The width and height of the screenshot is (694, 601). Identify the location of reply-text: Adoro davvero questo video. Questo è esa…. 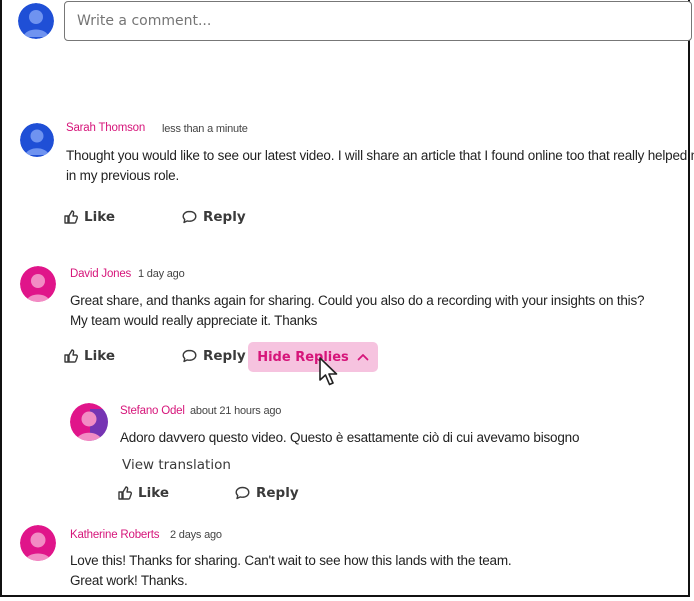
(349, 438).